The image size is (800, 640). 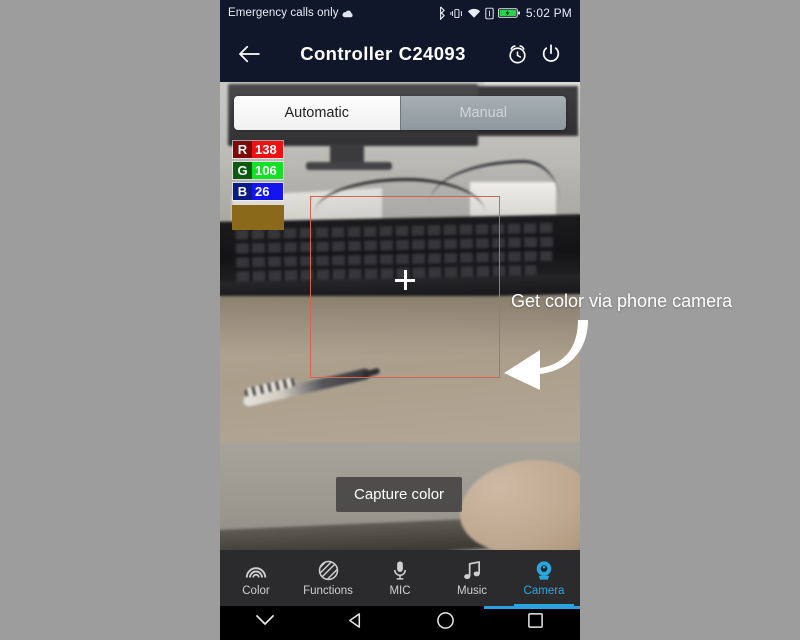 I want to click on vibrate-icon, so click(x=456, y=13).